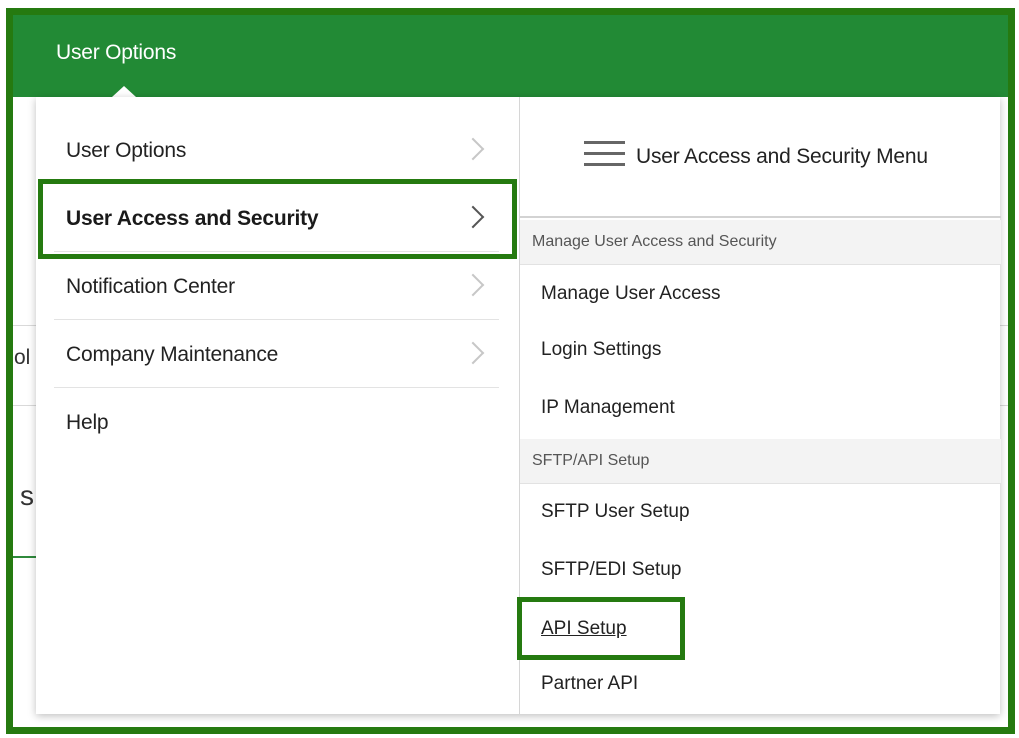  Describe the element at coordinates (25, 557) in the screenshot. I see `background-green-line` at that location.